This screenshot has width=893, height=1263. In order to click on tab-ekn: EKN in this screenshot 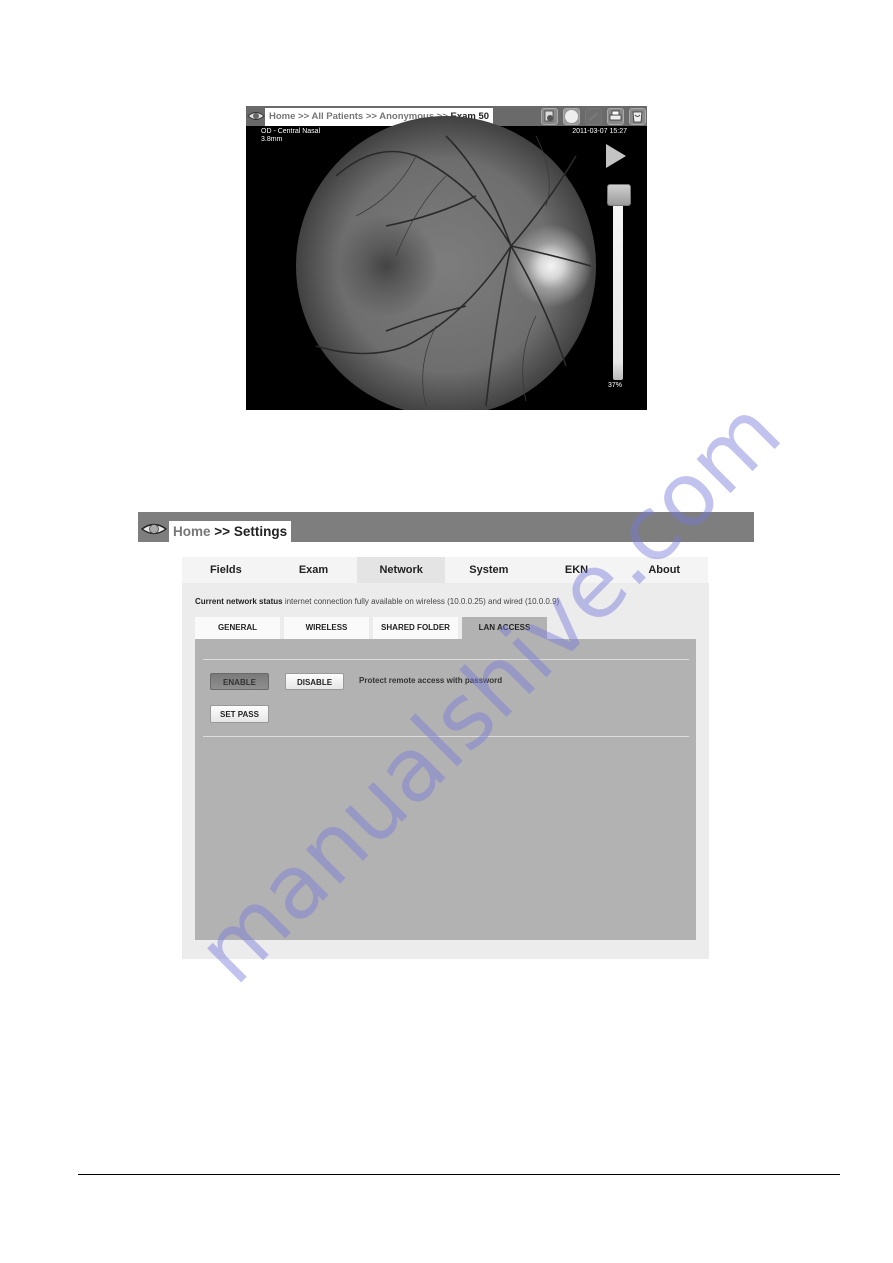, I will do `click(577, 570)`.